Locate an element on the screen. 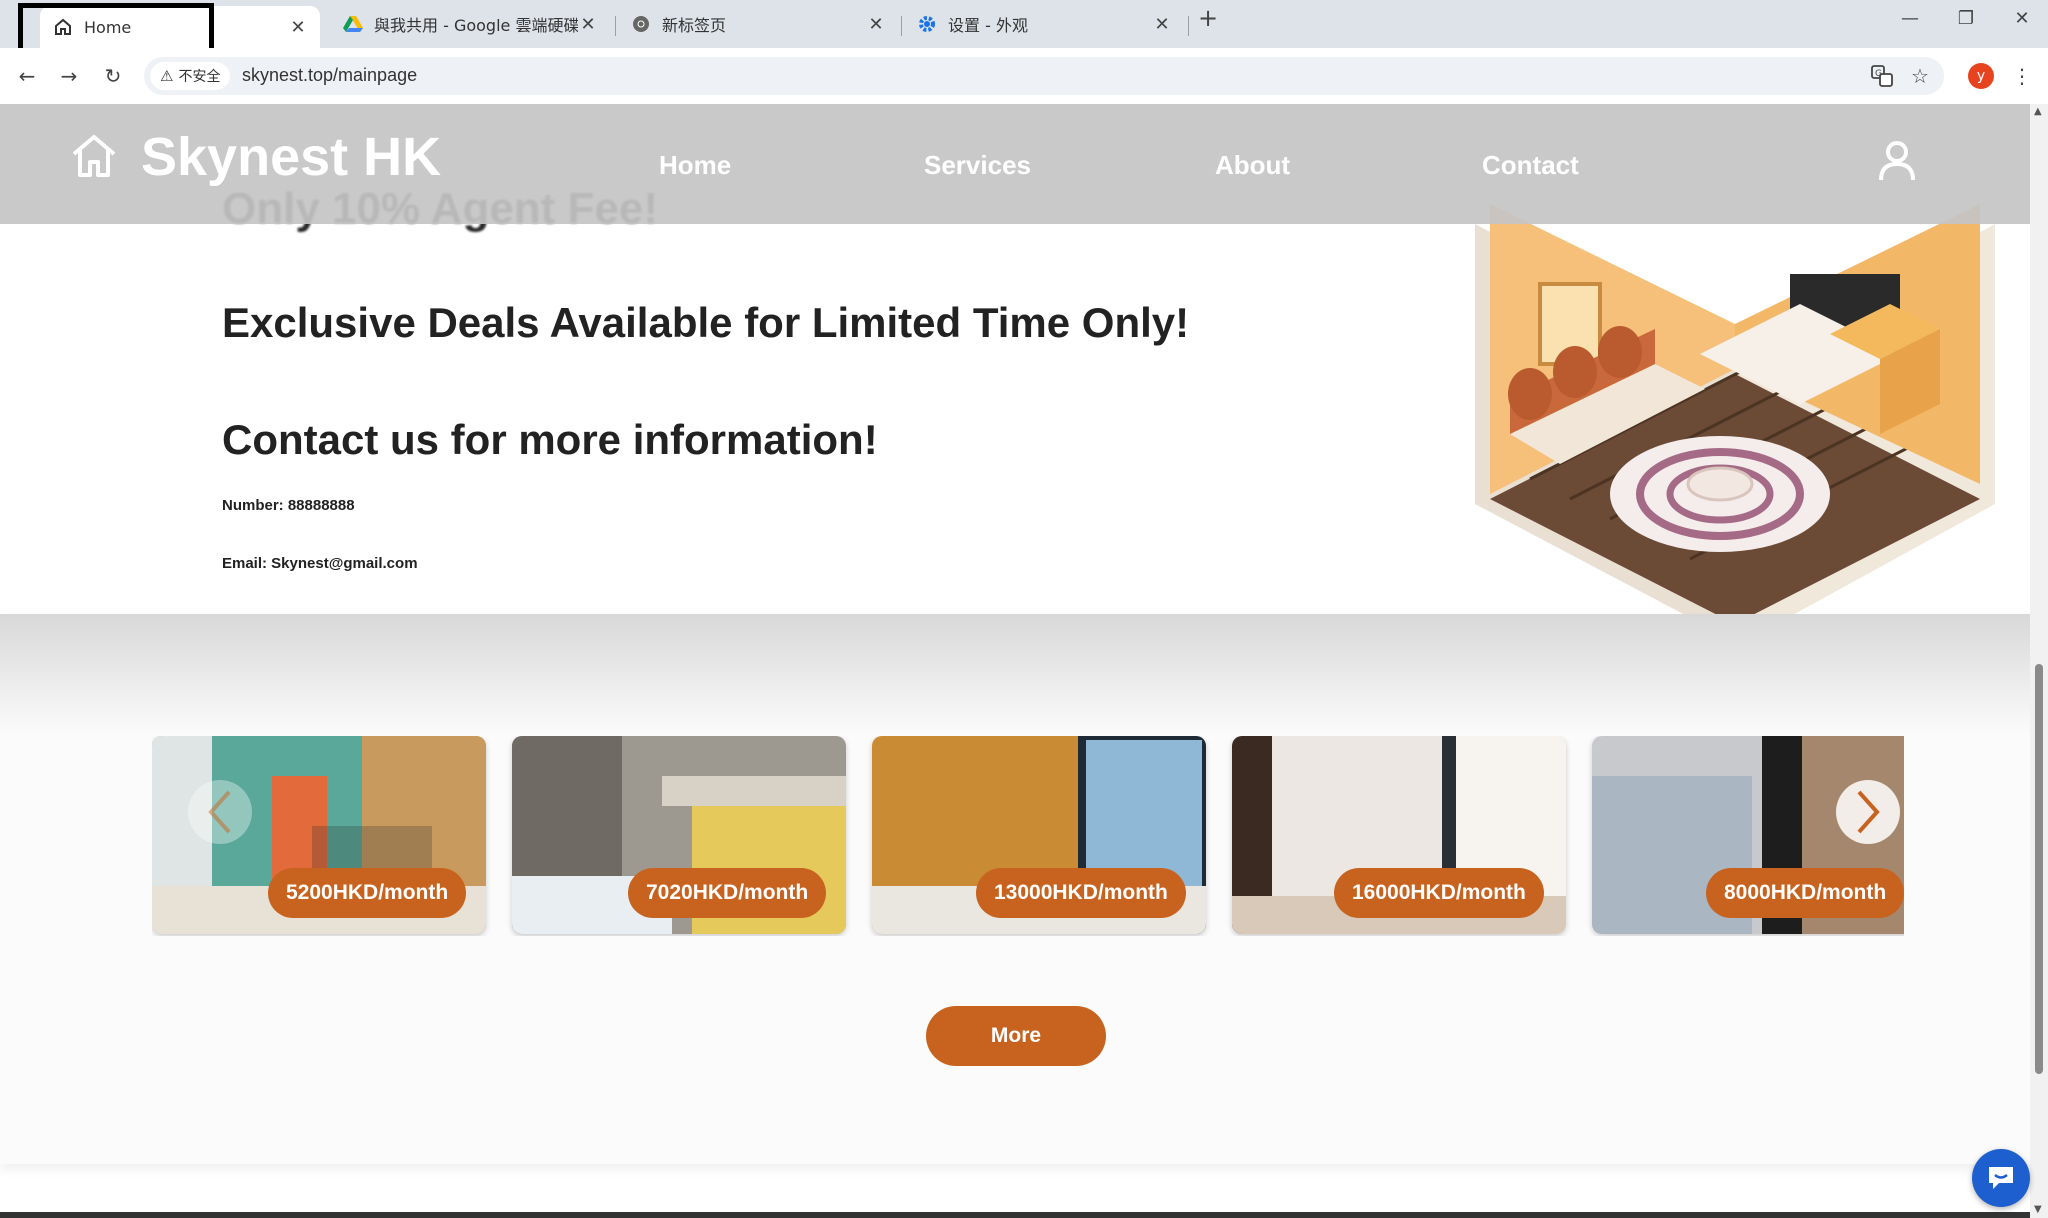 This screenshot has height=1218, width=2048. site-header: Skynest HK Home Services About Contact is located at coordinates (1024, 164).